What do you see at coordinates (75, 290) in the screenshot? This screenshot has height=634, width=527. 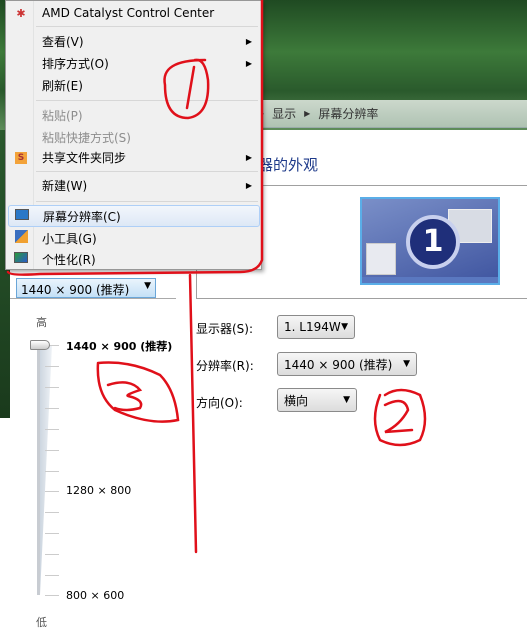 I see `resolution-dropdown-value: 1440 × 900 (推荐)` at bounding box center [75, 290].